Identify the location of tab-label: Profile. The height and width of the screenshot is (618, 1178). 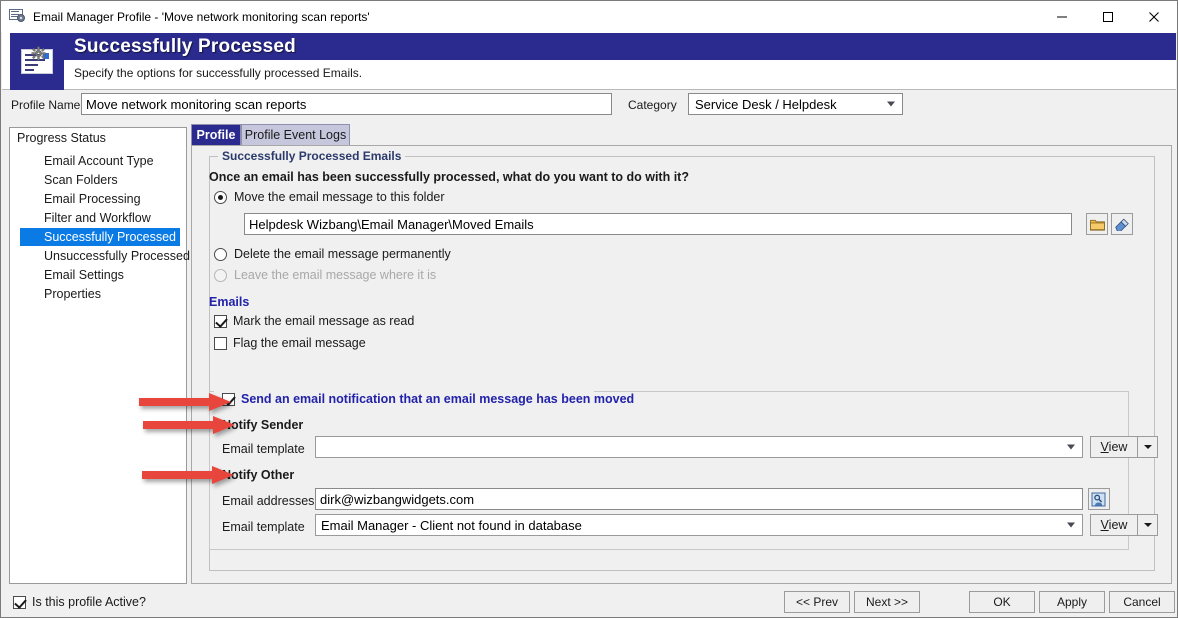
(216, 135).